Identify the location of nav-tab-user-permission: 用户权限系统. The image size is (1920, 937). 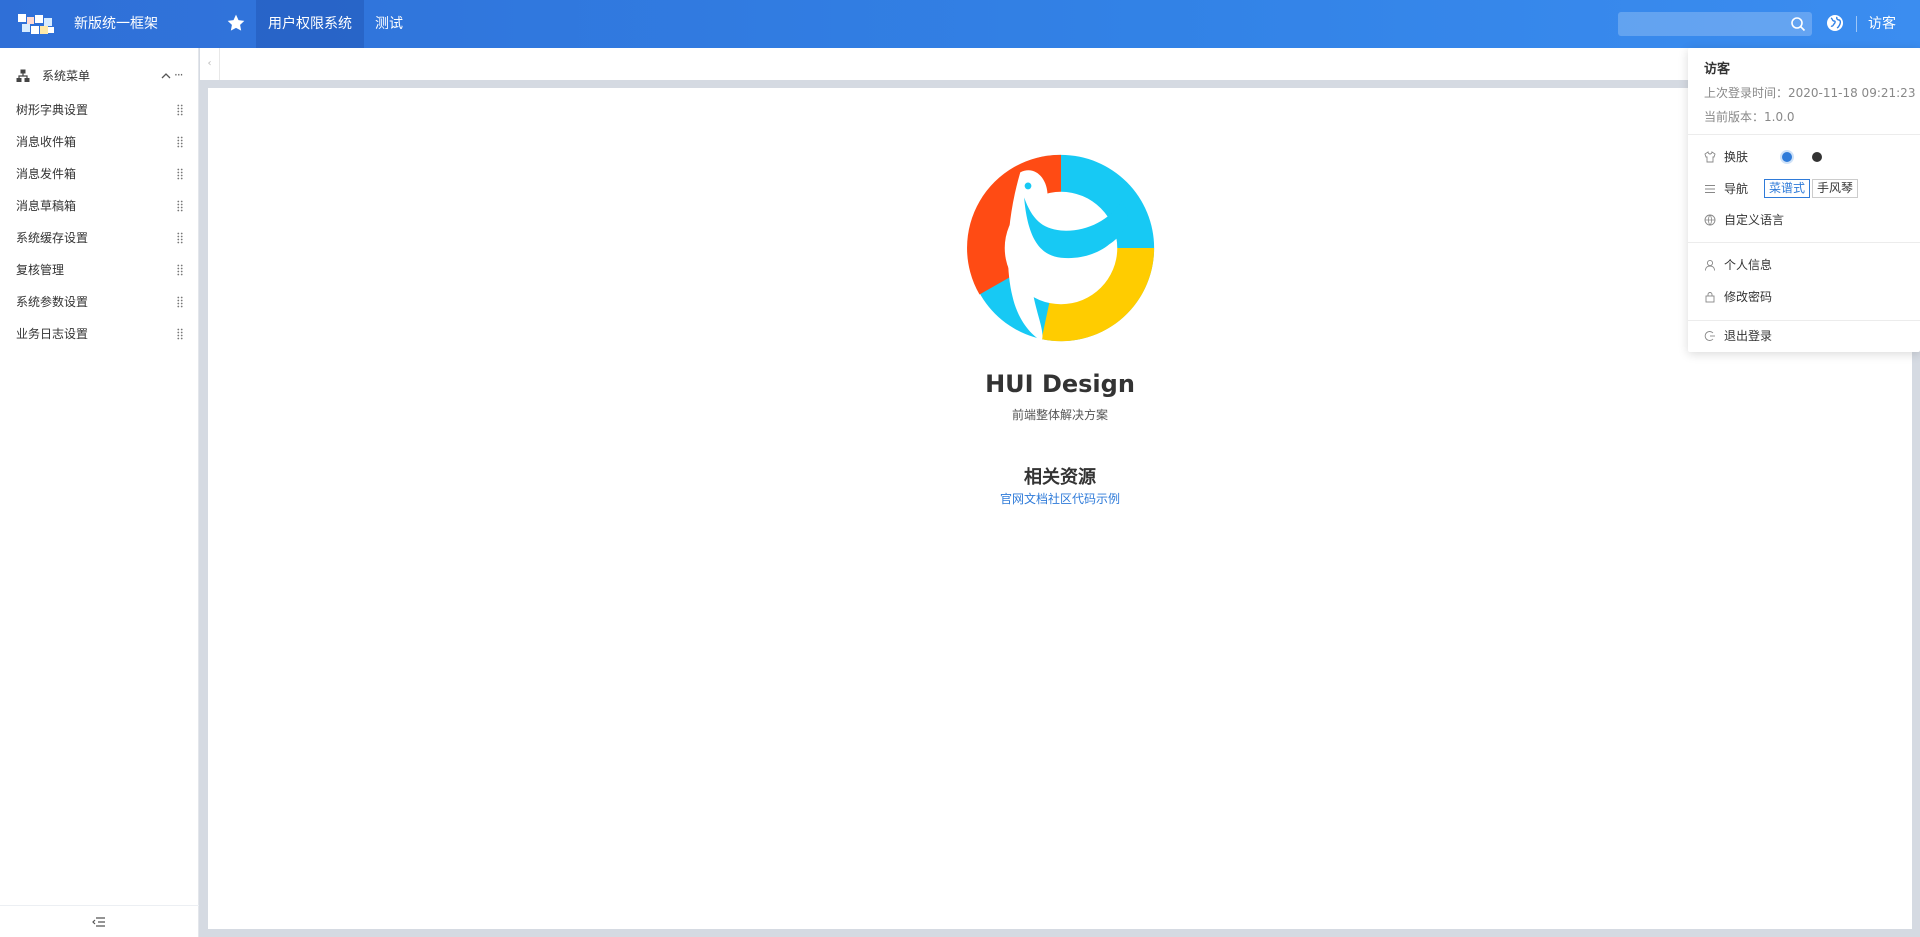
(310, 24).